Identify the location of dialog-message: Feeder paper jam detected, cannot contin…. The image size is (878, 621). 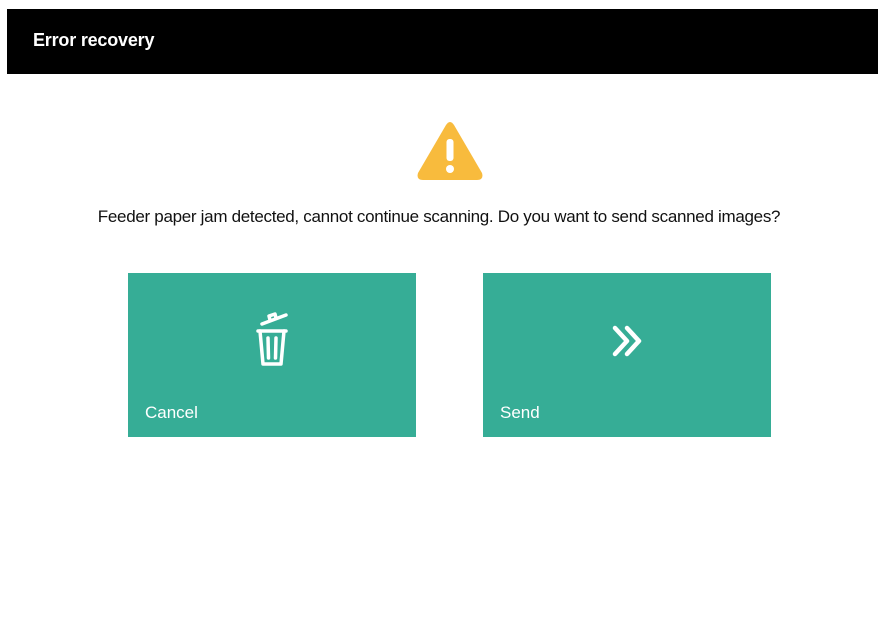
(439, 216).